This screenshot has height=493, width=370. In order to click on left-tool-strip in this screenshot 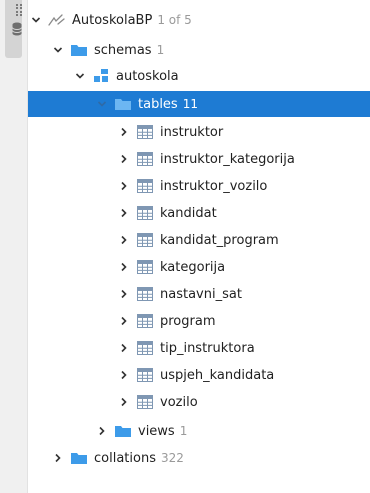, I will do `click(14, 246)`.